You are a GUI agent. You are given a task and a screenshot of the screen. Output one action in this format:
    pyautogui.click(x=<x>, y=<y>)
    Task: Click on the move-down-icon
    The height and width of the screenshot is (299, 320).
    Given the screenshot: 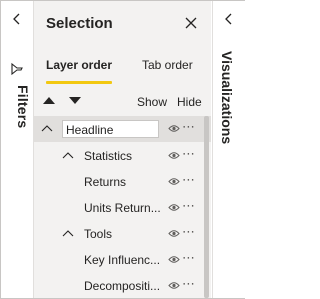 What is the action you would take?
    pyautogui.click(x=75, y=100)
    